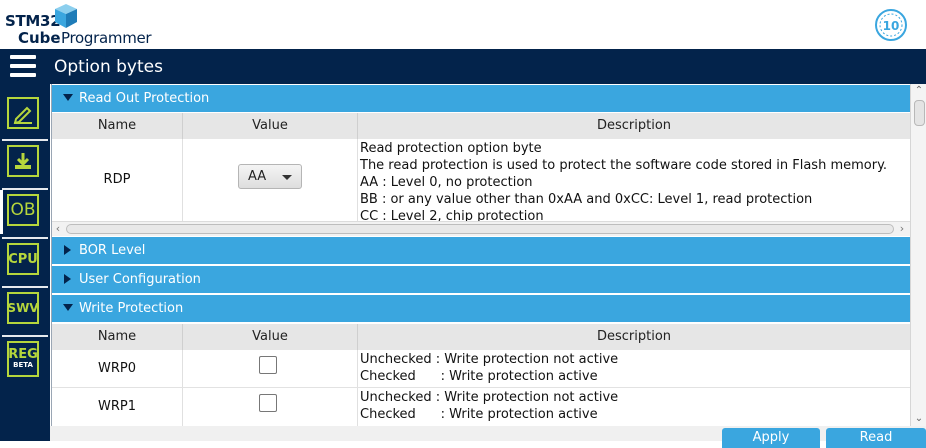  Describe the element at coordinates (918, 91) in the screenshot. I see `scroll-up-icon: ⌃` at that location.